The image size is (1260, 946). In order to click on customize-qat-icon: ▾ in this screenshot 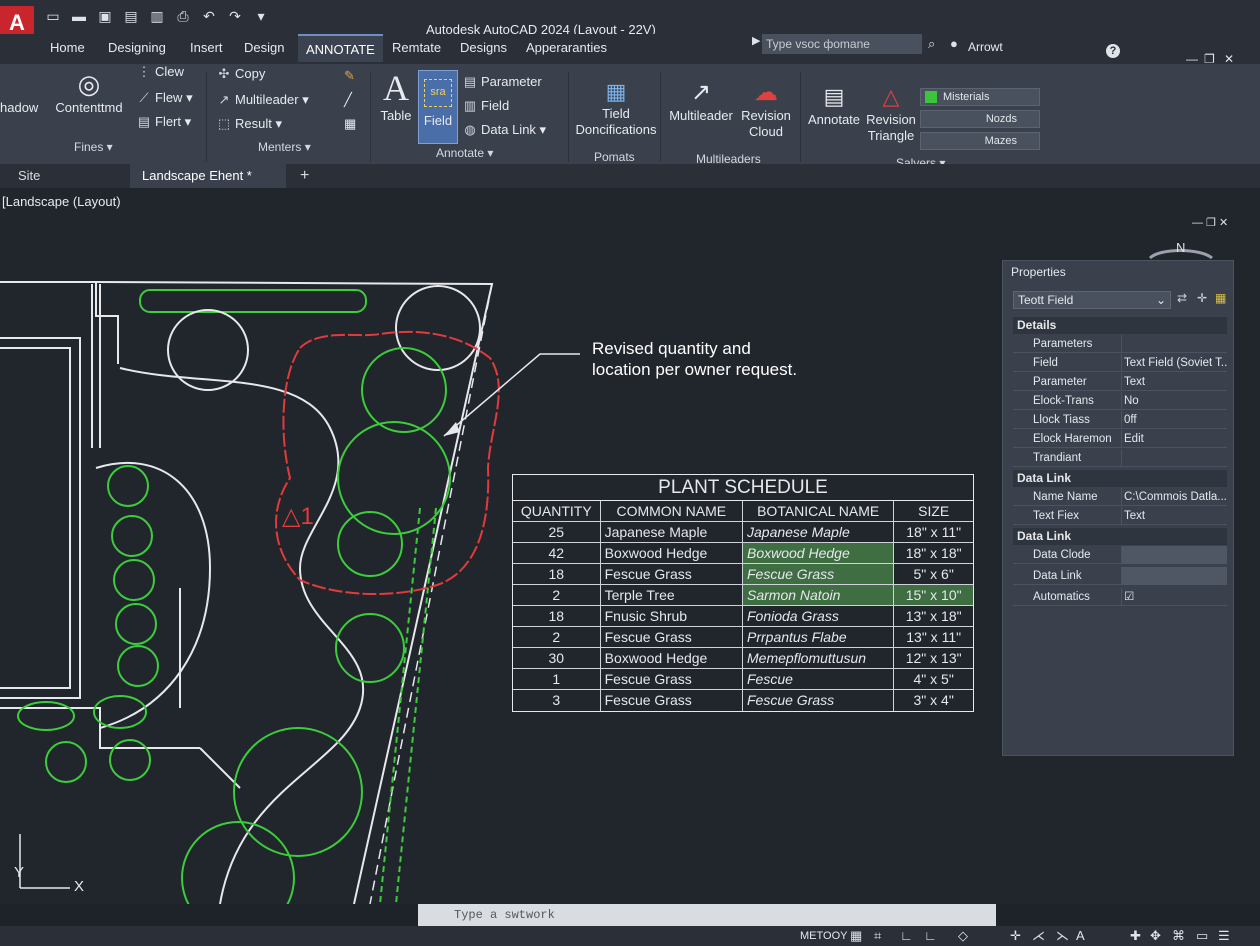, I will do `click(261, 16)`.